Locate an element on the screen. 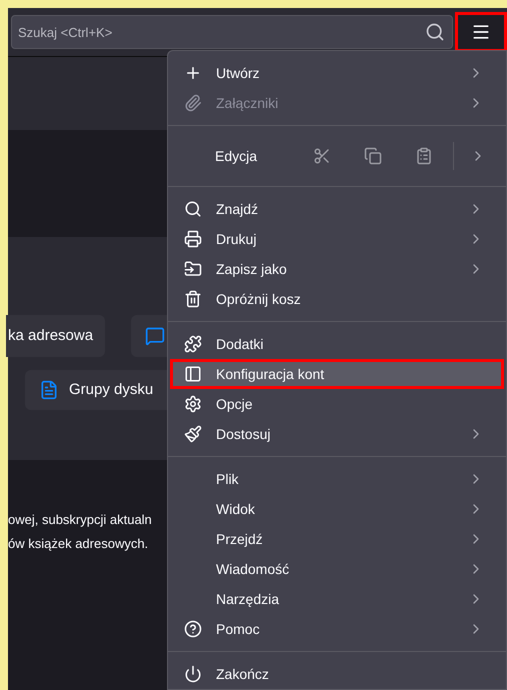 The image size is (507, 690). help-icon is located at coordinates (193, 629).